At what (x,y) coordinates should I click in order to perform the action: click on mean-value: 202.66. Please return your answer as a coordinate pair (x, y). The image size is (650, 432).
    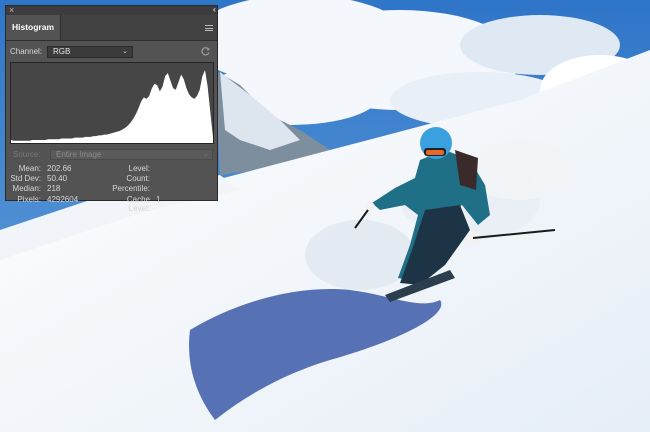
    Looking at the image, I should click on (59, 168).